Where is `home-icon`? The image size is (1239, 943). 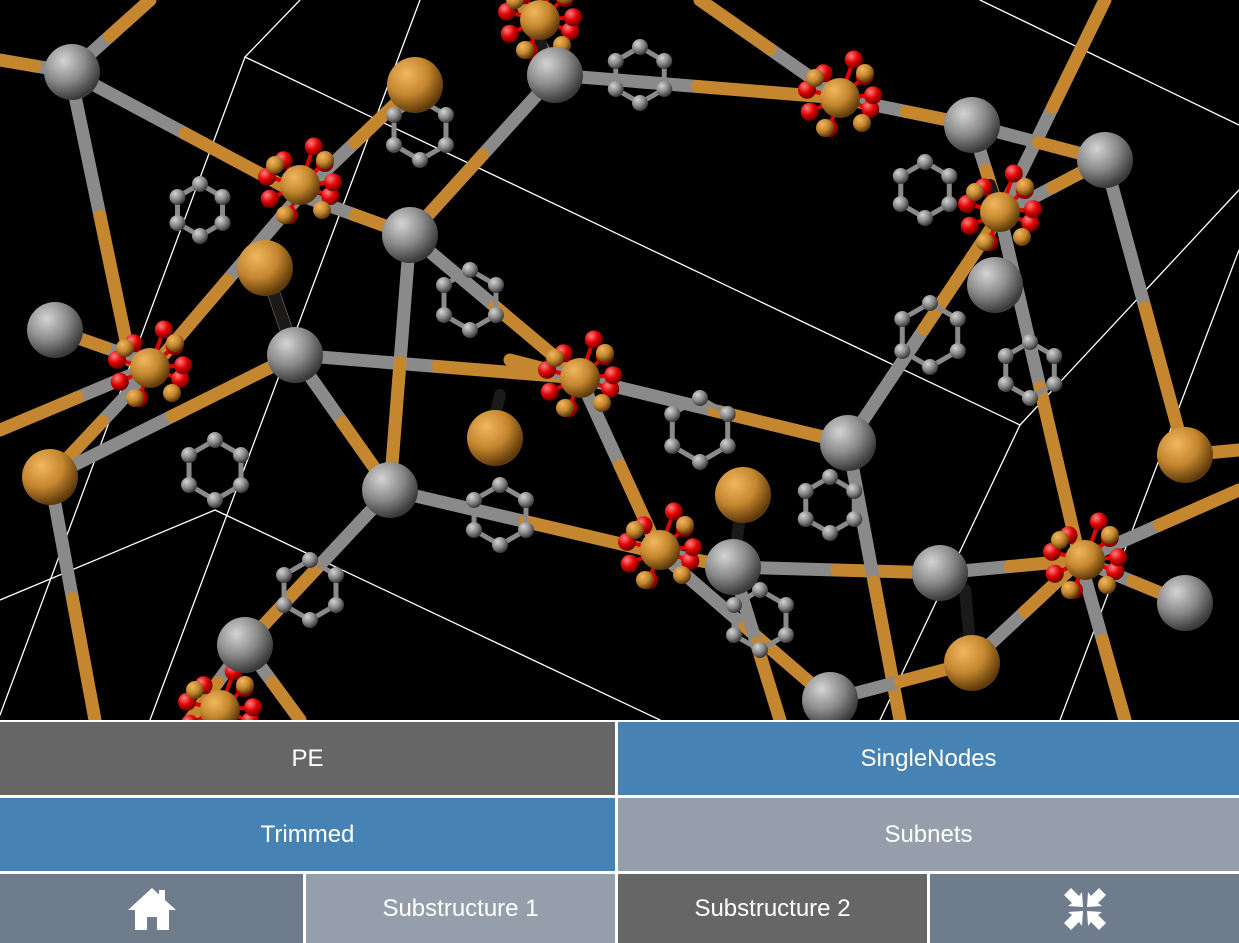 home-icon is located at coordinates (152, 909).